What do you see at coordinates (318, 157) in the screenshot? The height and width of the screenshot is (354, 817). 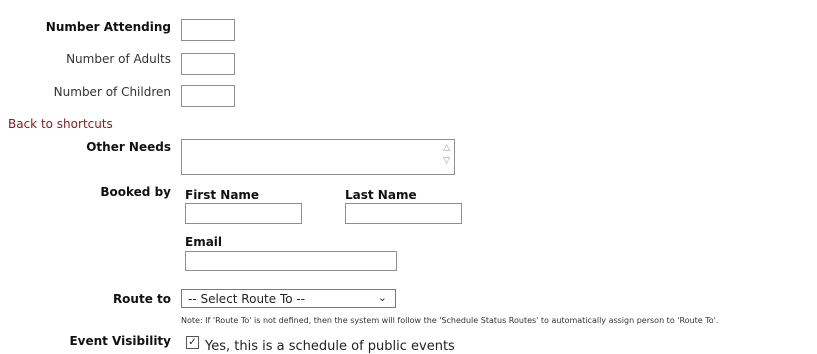 I see `other-needs-textarea: △ ▽` at bounding box center [318, 157].